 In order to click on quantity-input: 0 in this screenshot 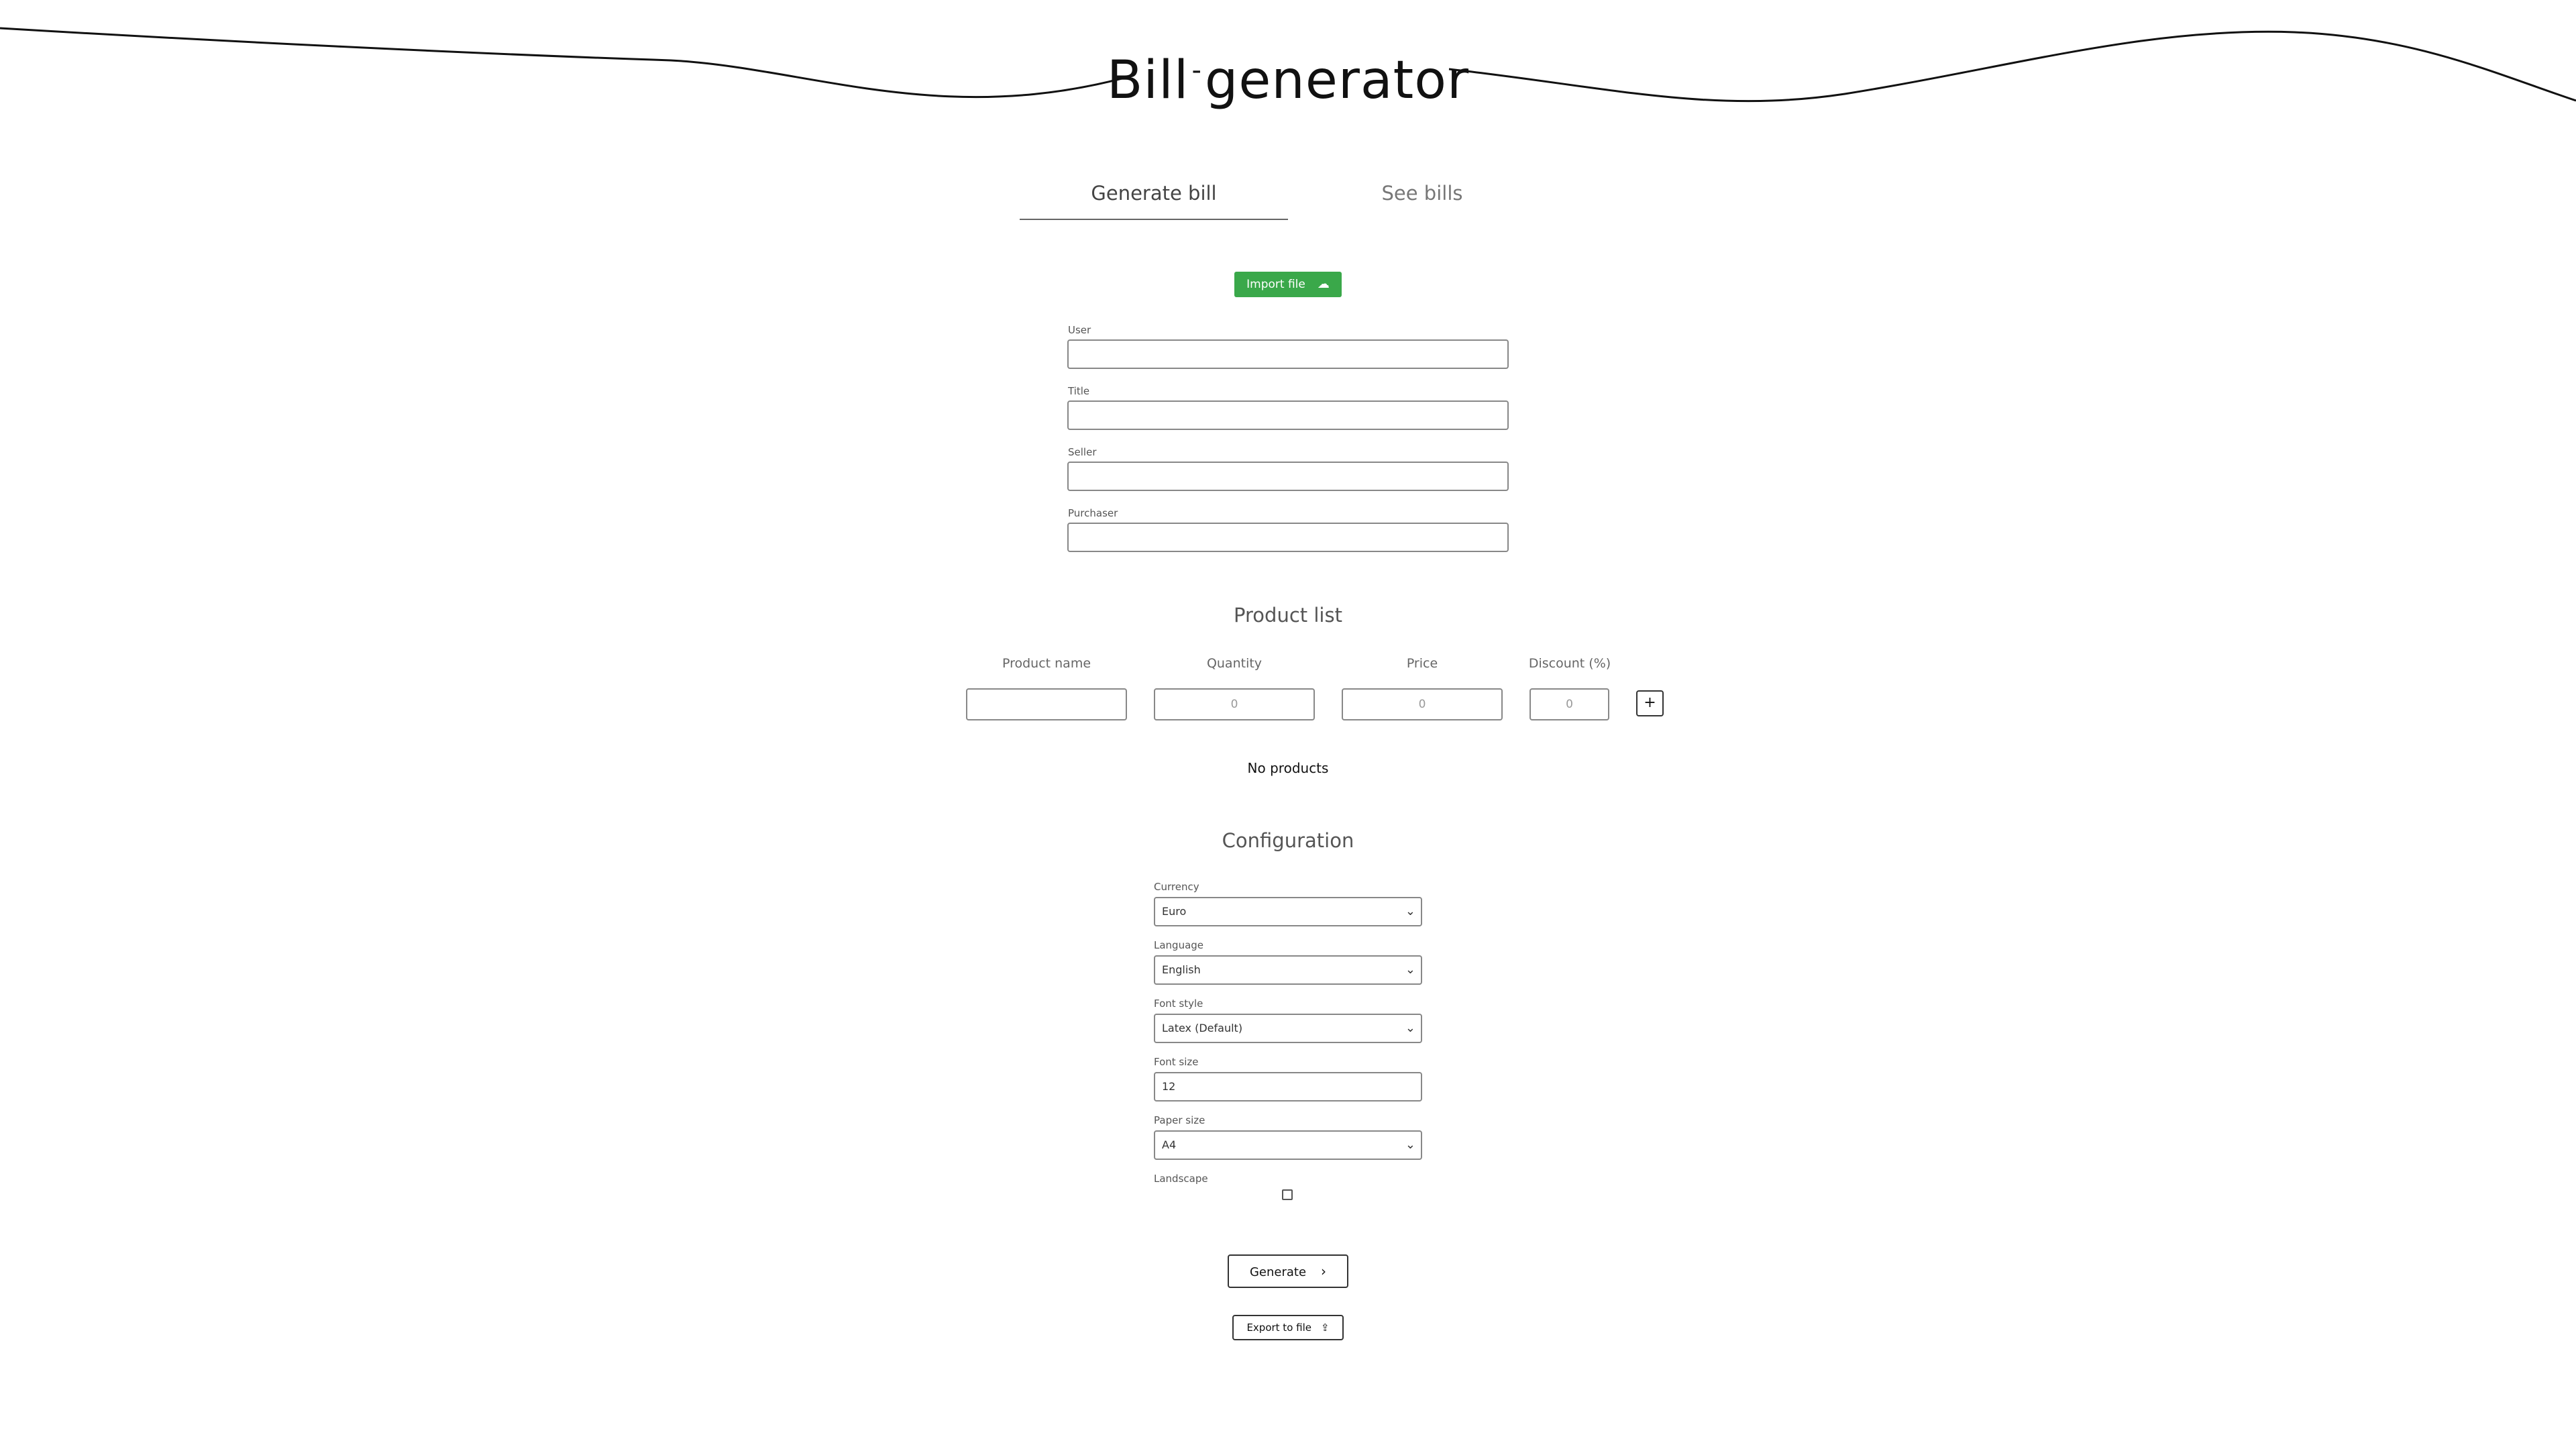, I will do `click(1234, 704)`.